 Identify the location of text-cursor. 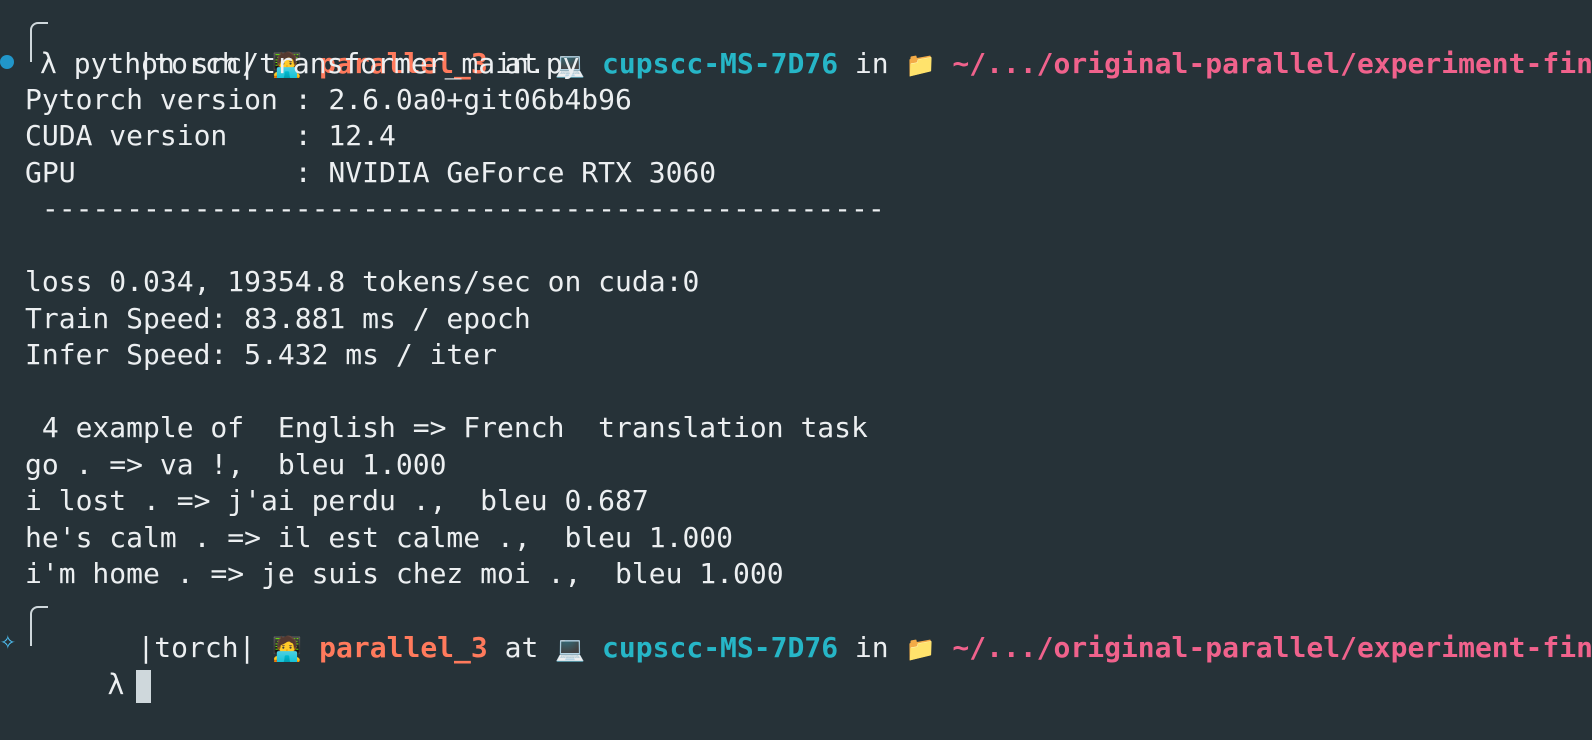
(144, 686).